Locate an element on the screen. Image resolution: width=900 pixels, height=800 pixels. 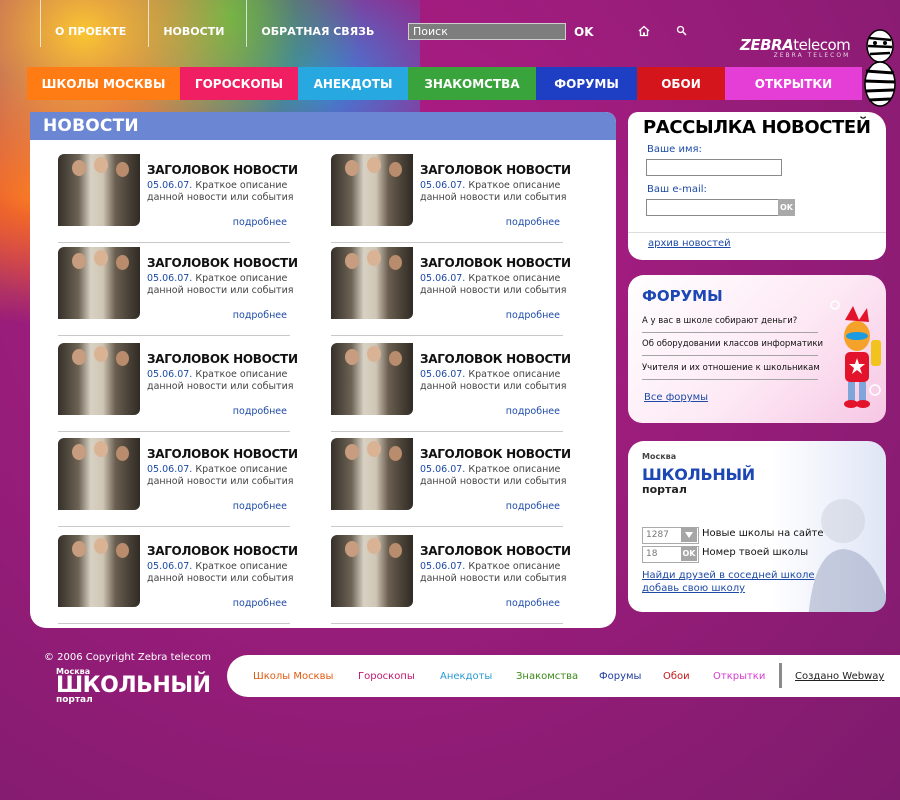
school-number-ok-button: OK is located at coordinates (689, 553).